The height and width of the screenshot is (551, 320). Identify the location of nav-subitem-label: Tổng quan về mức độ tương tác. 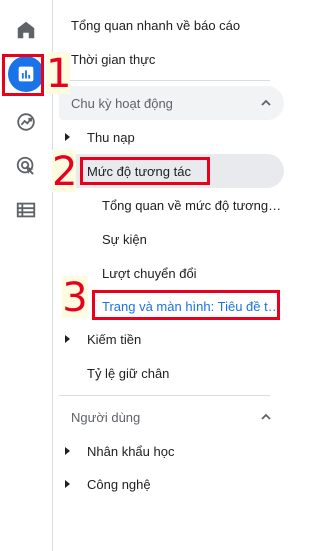
(193, 205).